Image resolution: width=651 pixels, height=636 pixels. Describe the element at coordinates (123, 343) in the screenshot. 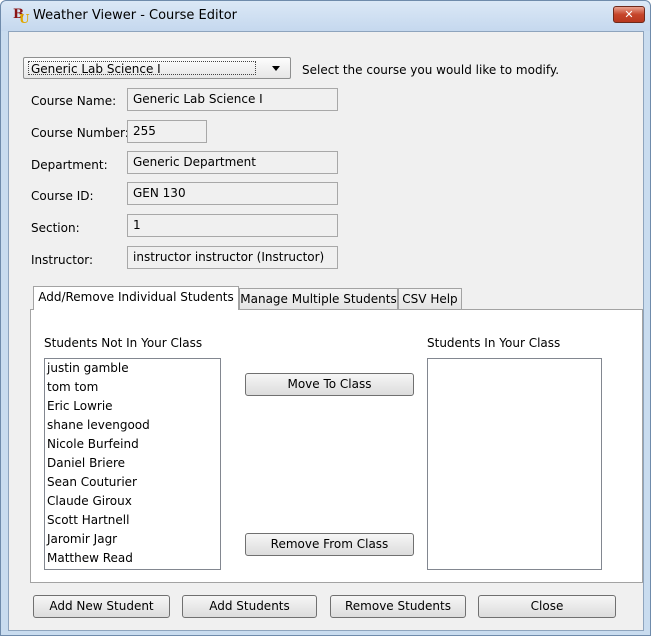

I see `not-in-class-title: Students Not In Your Class` at that location.